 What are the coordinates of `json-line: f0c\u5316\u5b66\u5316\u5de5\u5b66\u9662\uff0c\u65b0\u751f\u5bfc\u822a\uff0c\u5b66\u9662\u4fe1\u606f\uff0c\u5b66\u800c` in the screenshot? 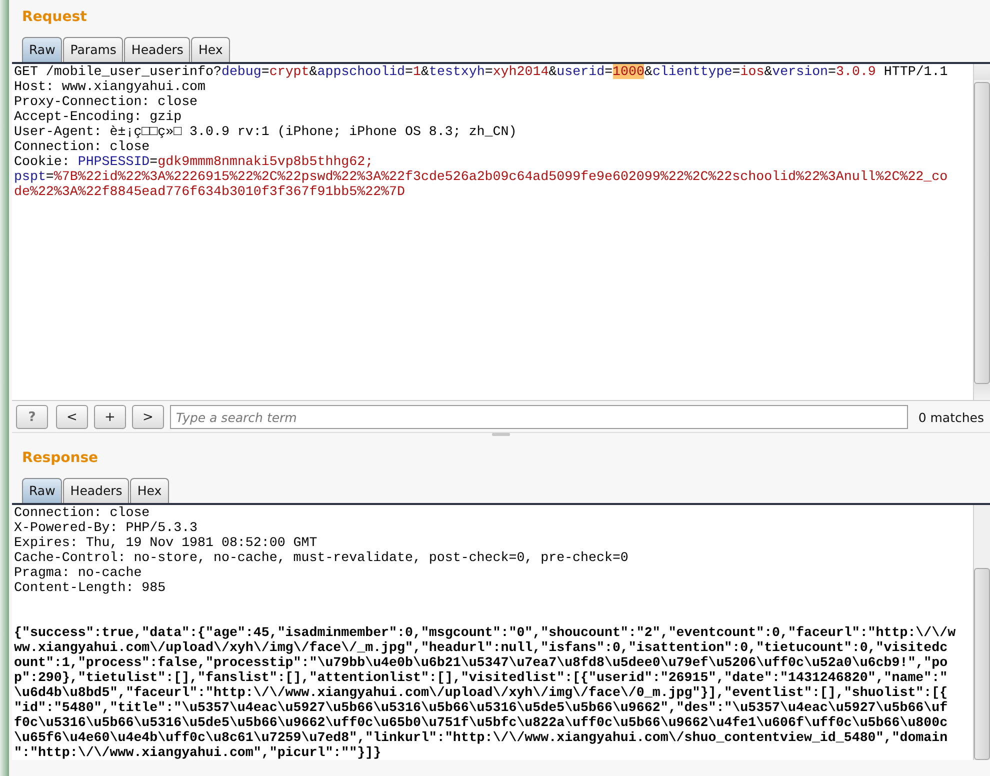 It's located at (481, 722).